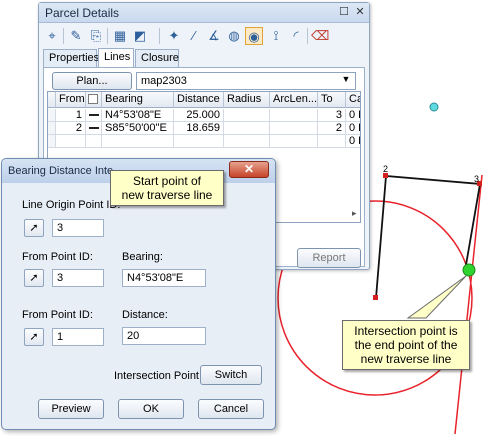  Describe the element at coordinates (71, 409) in the screenshot. I see `preview-button: Preview` at that location.